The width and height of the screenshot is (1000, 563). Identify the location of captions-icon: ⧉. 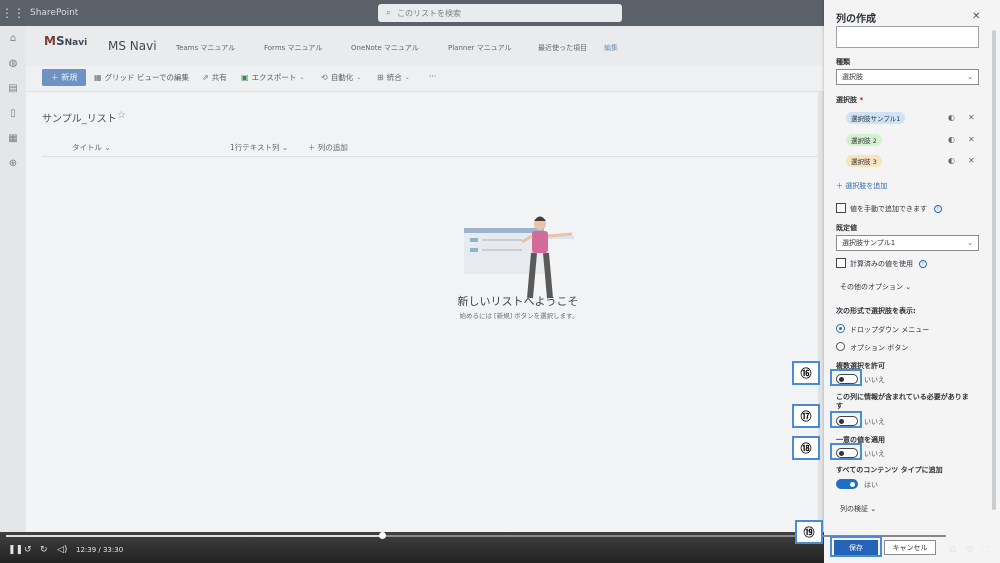
(953, 550).